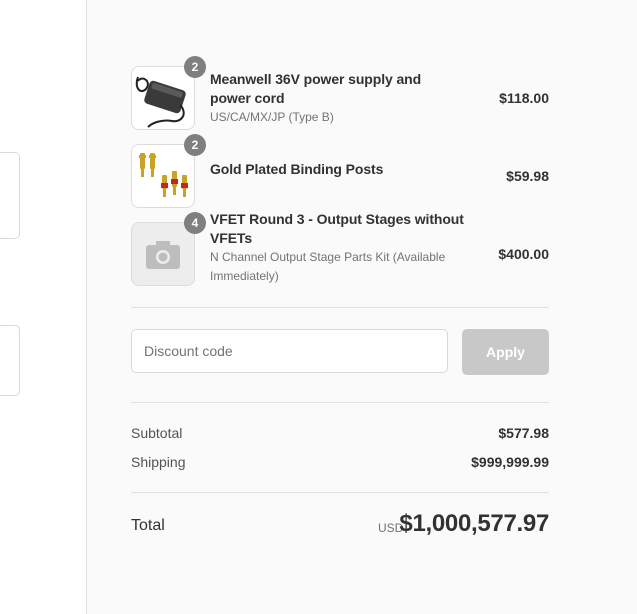 Image resolution: width=637 pixels, height=614 pixels. Describe the element at coordinates (510, 462) in the screenshot. I see `shipping-value: $999,999.99` at that location.